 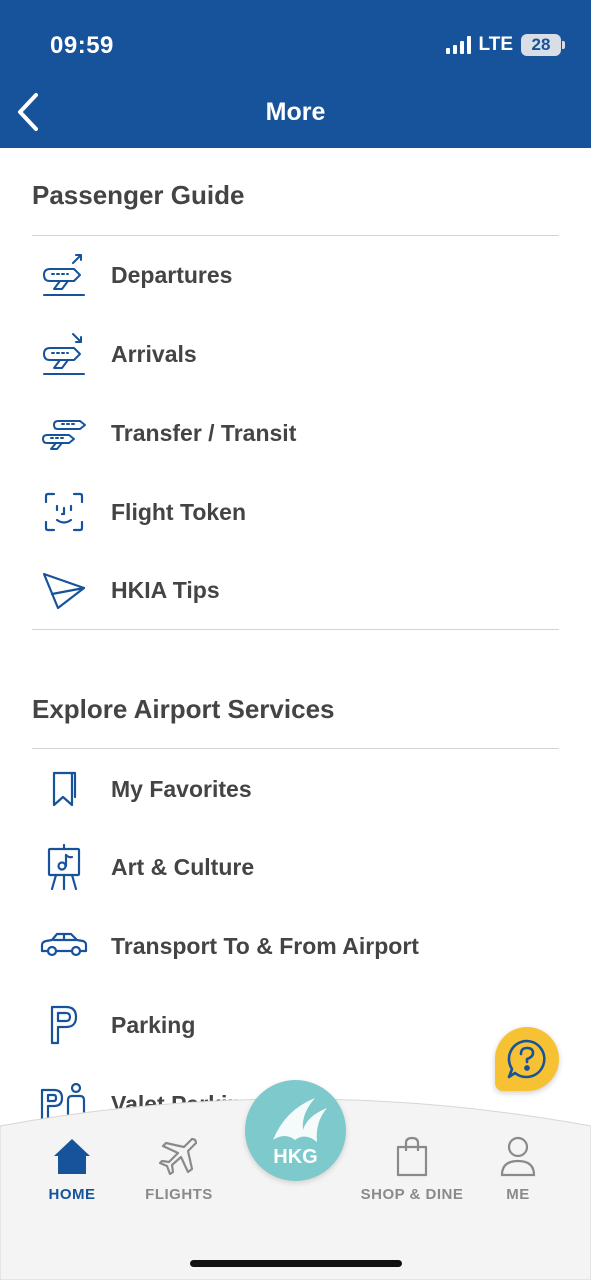 What do you see at coordinates (295, 275) in the screenshot?
I see `list-item-departures: Departures` at bounding box center [295, 275].